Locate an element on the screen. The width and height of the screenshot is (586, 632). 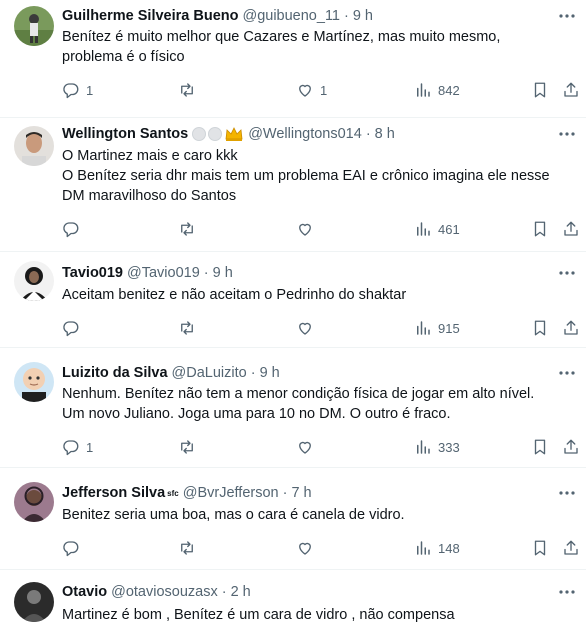
author-name: Jefferson Silva is located at coordinates (113, 493).